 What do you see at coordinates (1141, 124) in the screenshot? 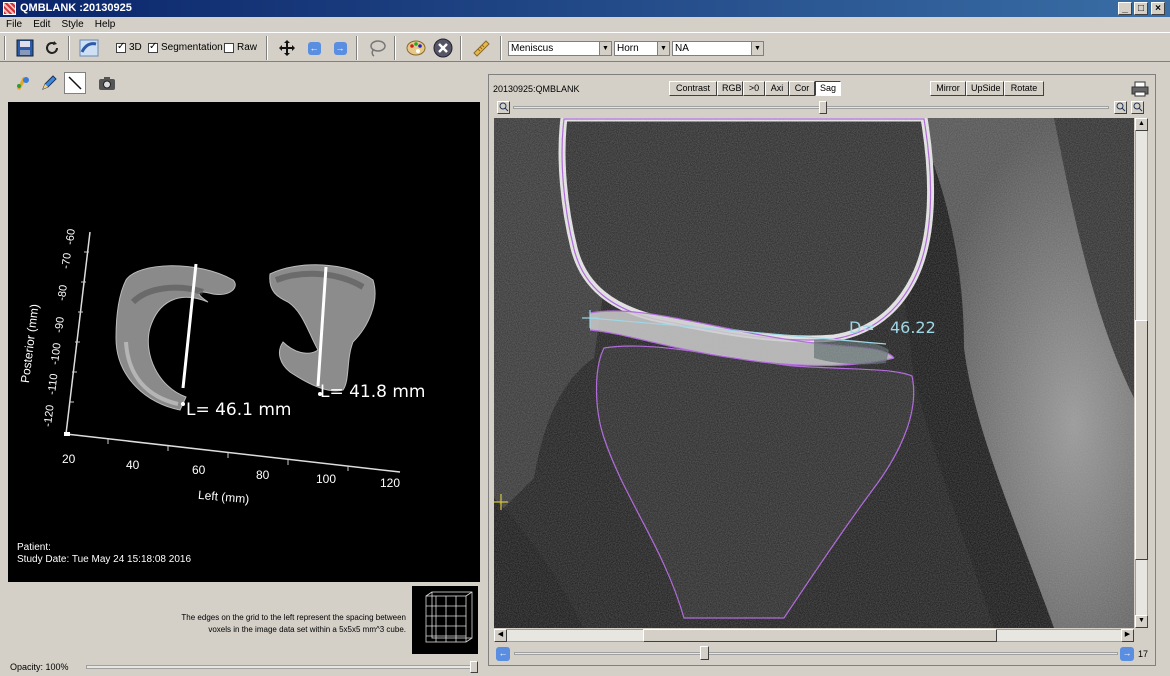
I see `scroll-up-button: ▲` at bounding box center [1141, 124].